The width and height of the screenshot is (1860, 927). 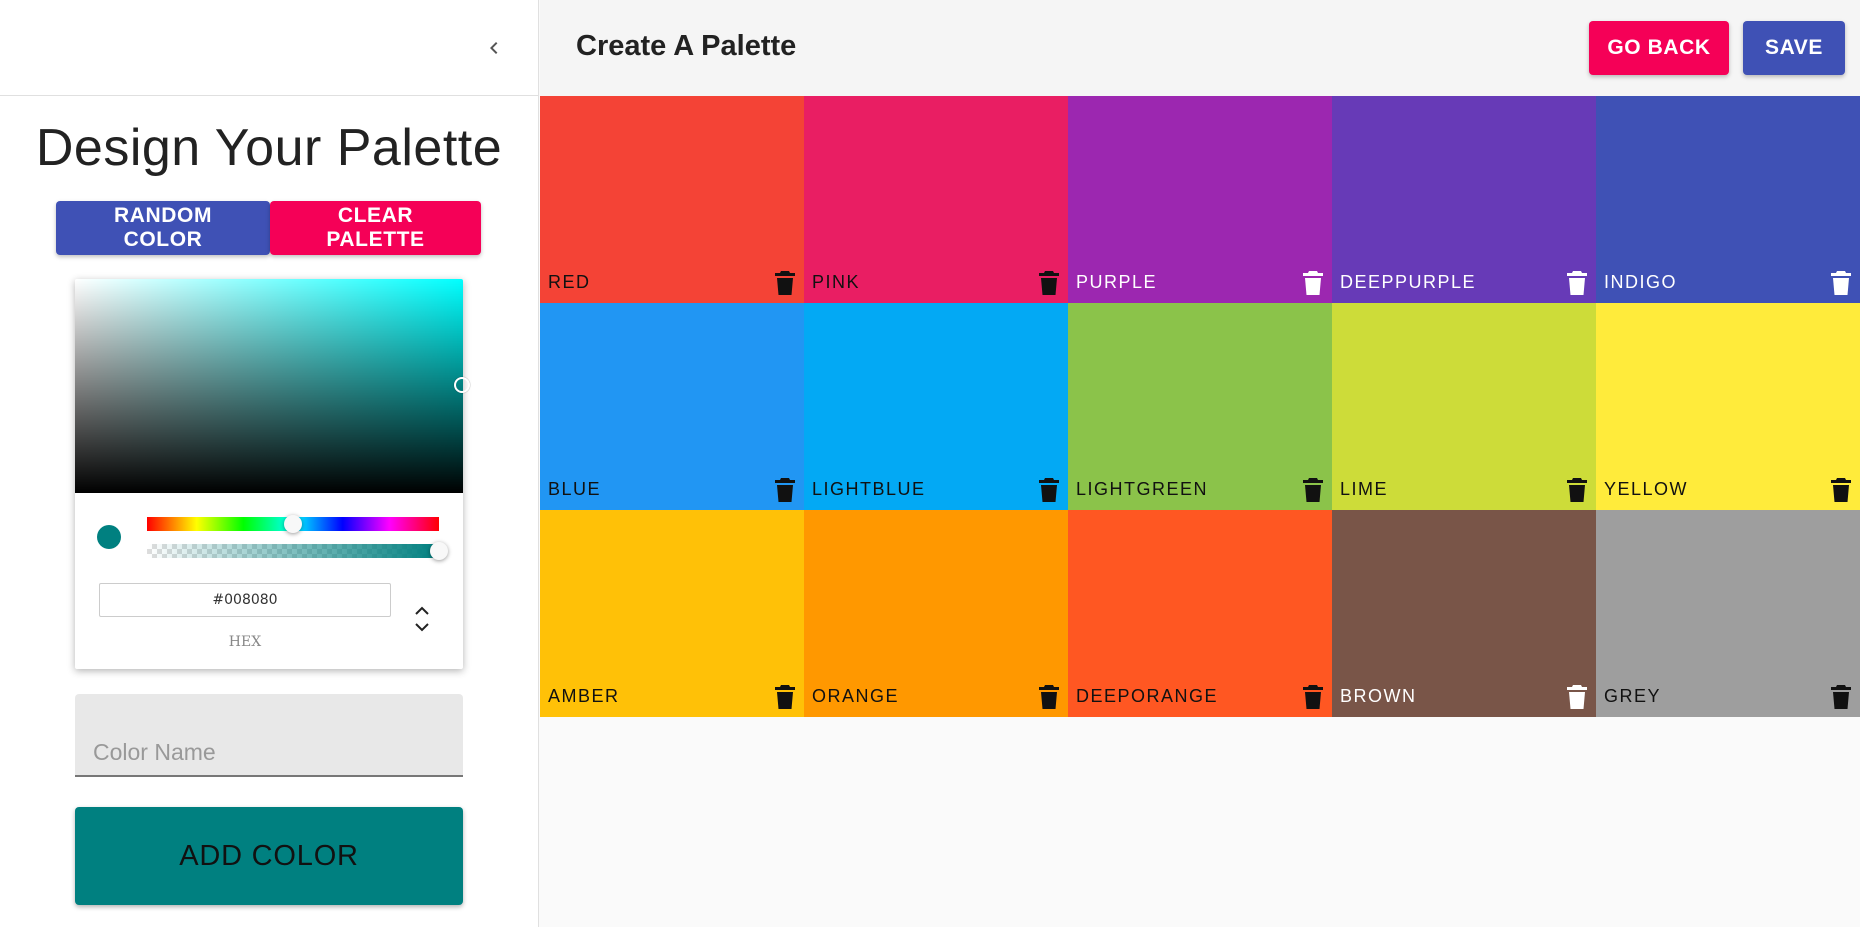 I want to click on color-name-input, so click(x=269, y=734).